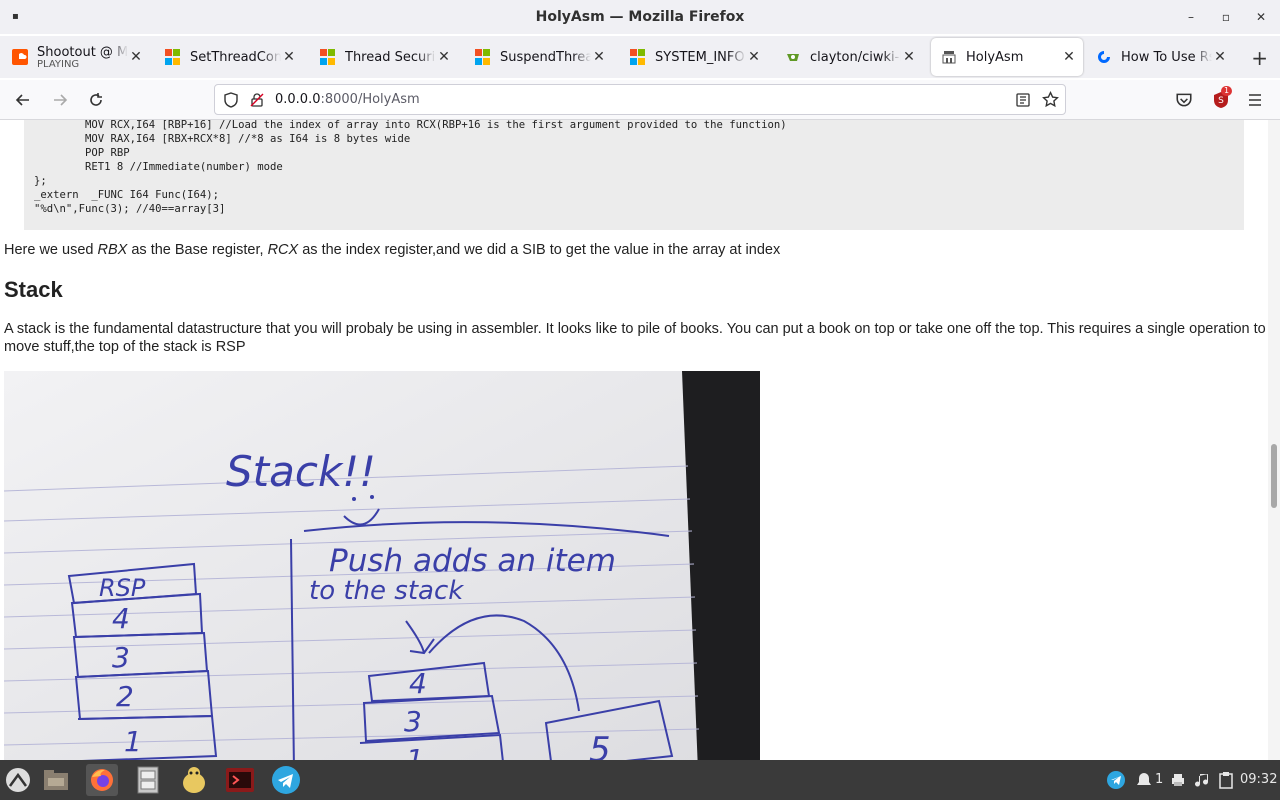  I want to click on scrollbar-thumb, so click(1274, 476).